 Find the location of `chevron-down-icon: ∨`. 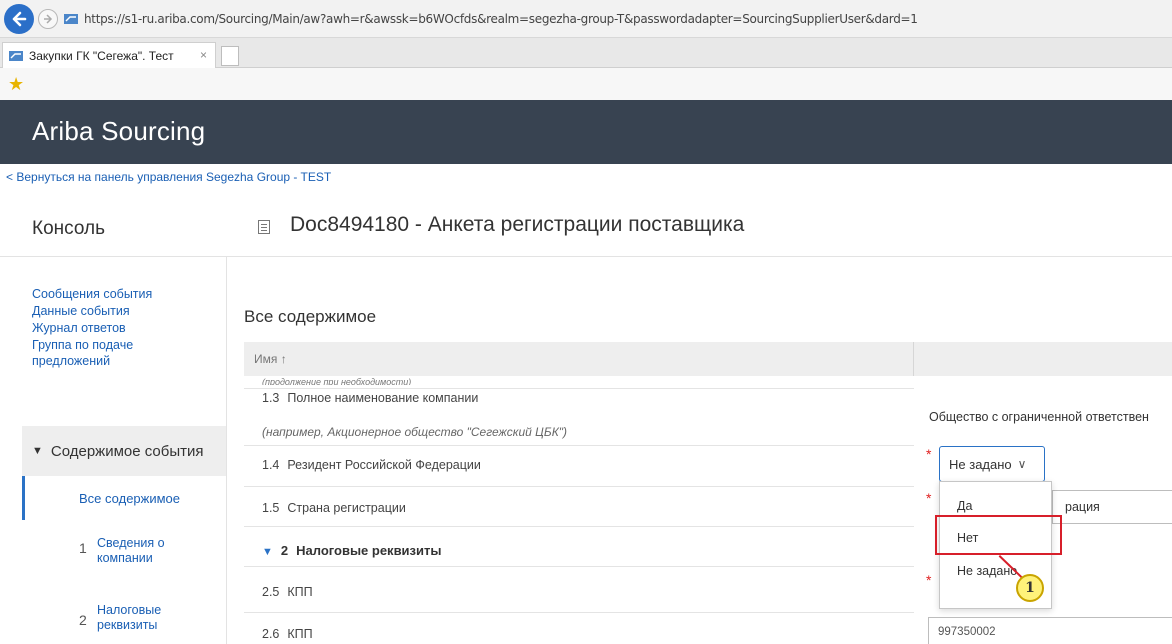

chevron-down-icon: ∨ is located at coordinates (1022, 464).